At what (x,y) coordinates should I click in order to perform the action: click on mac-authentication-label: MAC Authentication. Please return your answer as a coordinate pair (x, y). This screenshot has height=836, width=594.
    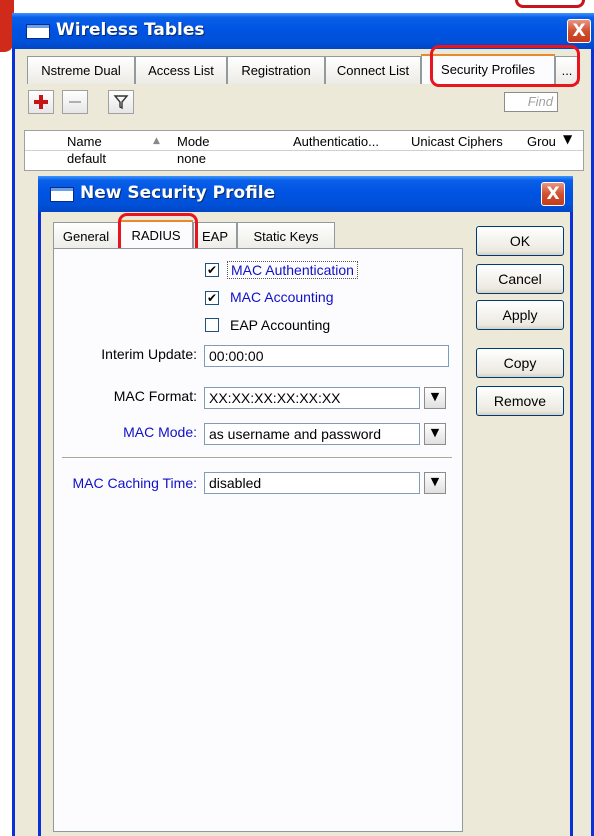
    Looking at the image, I should click on (292, 270).